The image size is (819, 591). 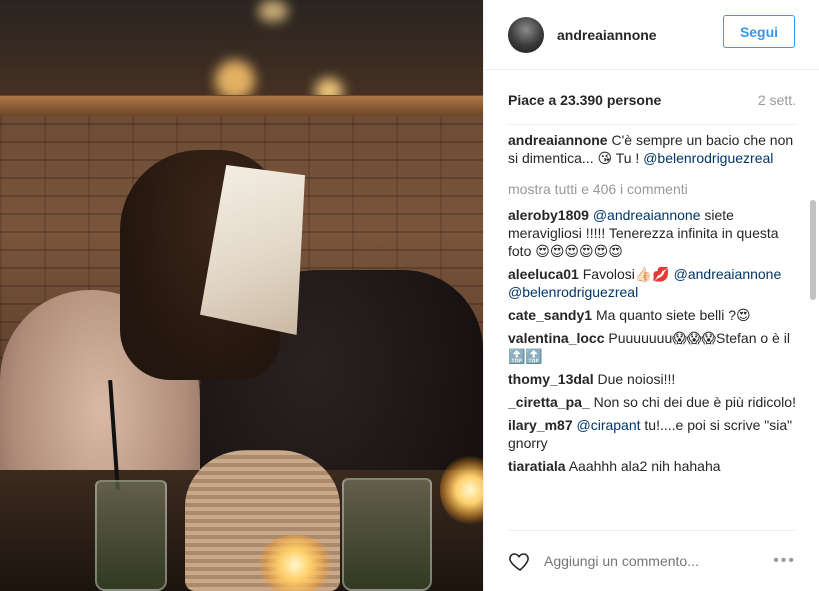 I want to click on comment-text: Aaahhh ala2 nih hahaha, so click(x=644, y=466).